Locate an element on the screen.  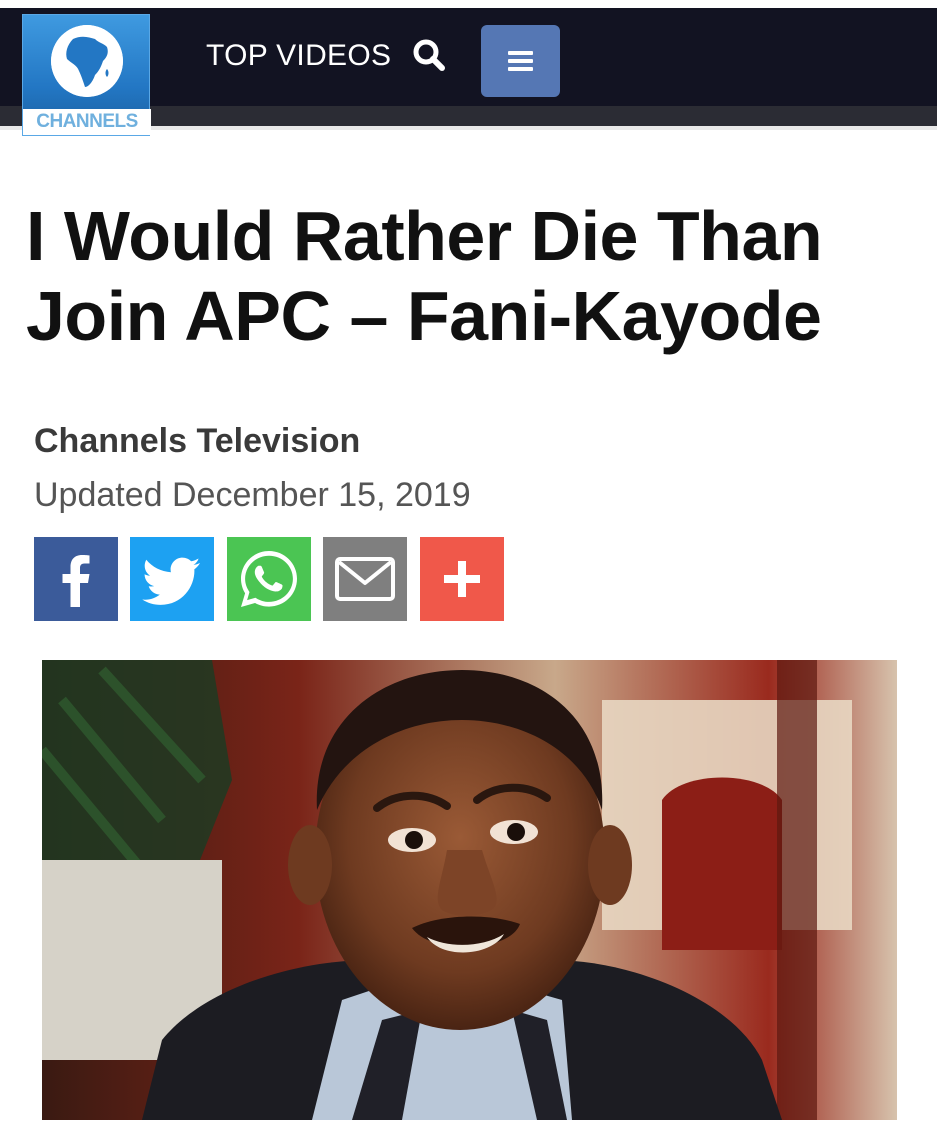
share-more-button is located at coordinates (462, 579).